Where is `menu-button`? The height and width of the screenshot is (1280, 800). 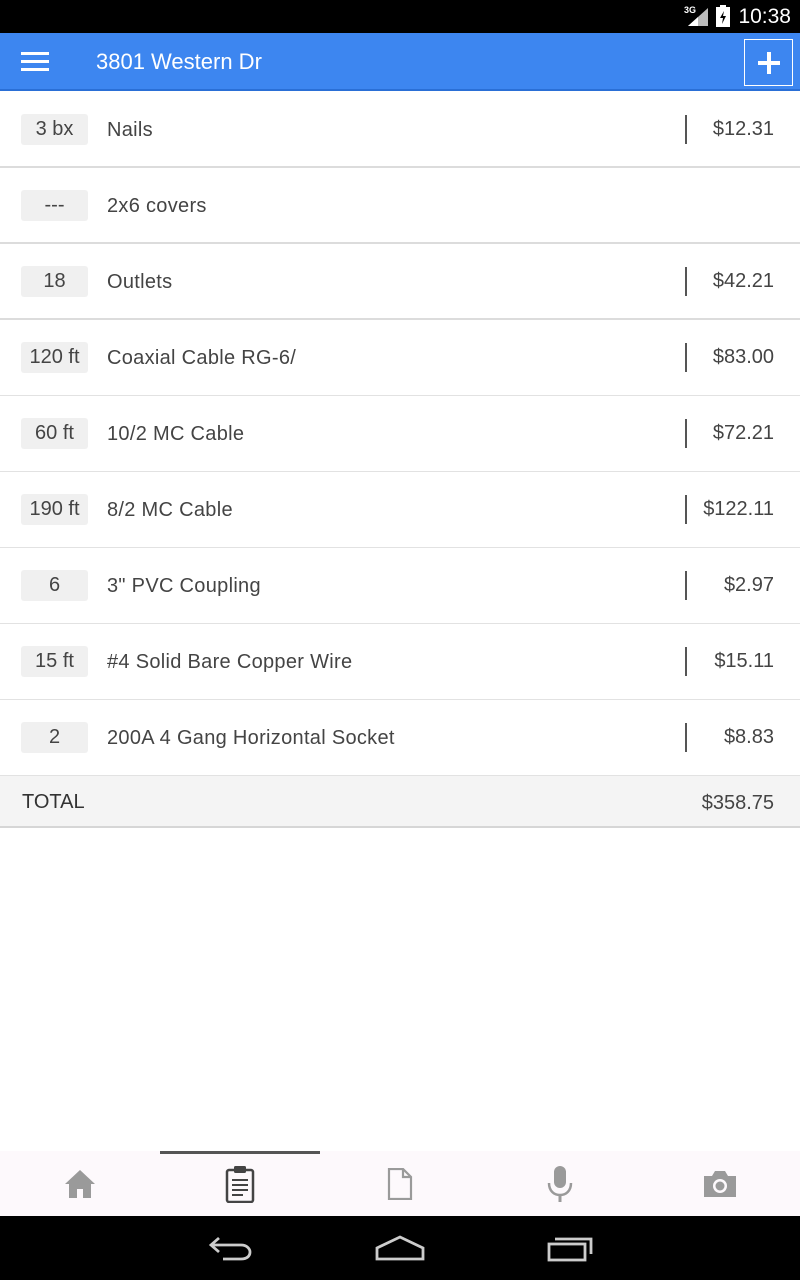
menu-button is located at coordinates (35, 62).